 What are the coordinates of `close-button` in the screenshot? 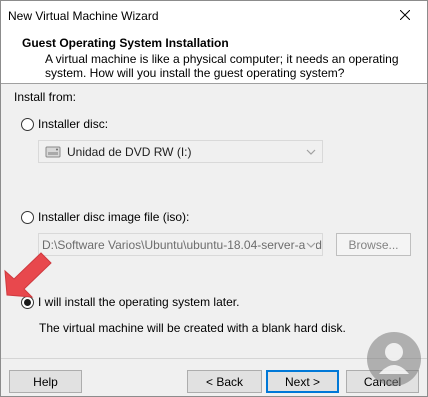 It's located at (405, 16).